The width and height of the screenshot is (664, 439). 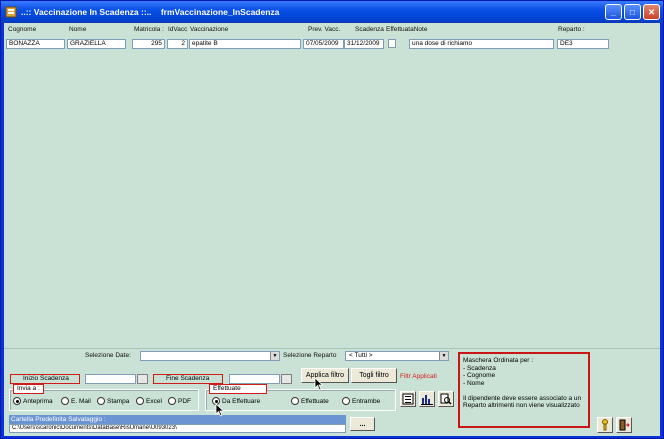 I want to click on header-scadenza: Scadenza, so click(x=369, y=29).